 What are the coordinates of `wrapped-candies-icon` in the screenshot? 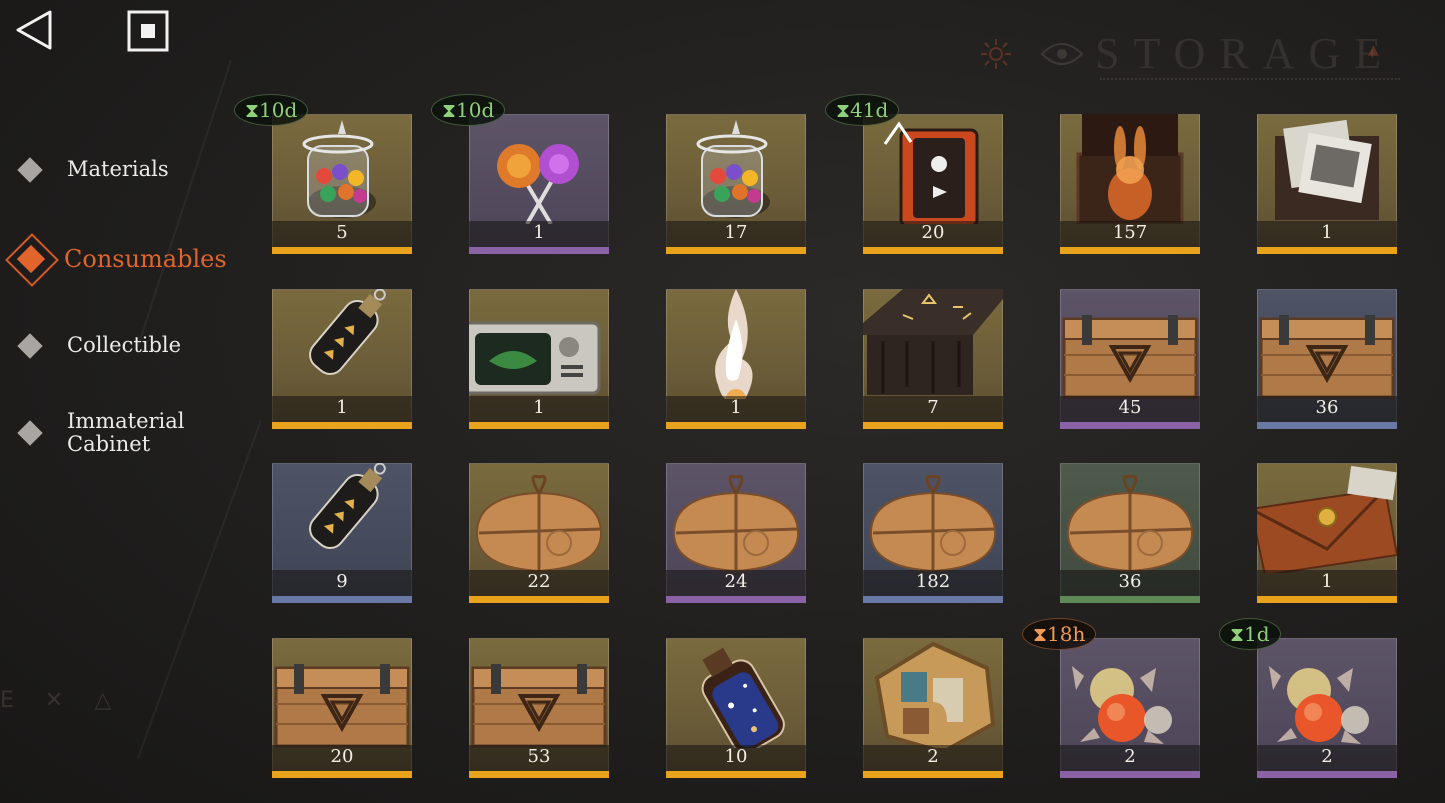 It's located at (1122, 705).